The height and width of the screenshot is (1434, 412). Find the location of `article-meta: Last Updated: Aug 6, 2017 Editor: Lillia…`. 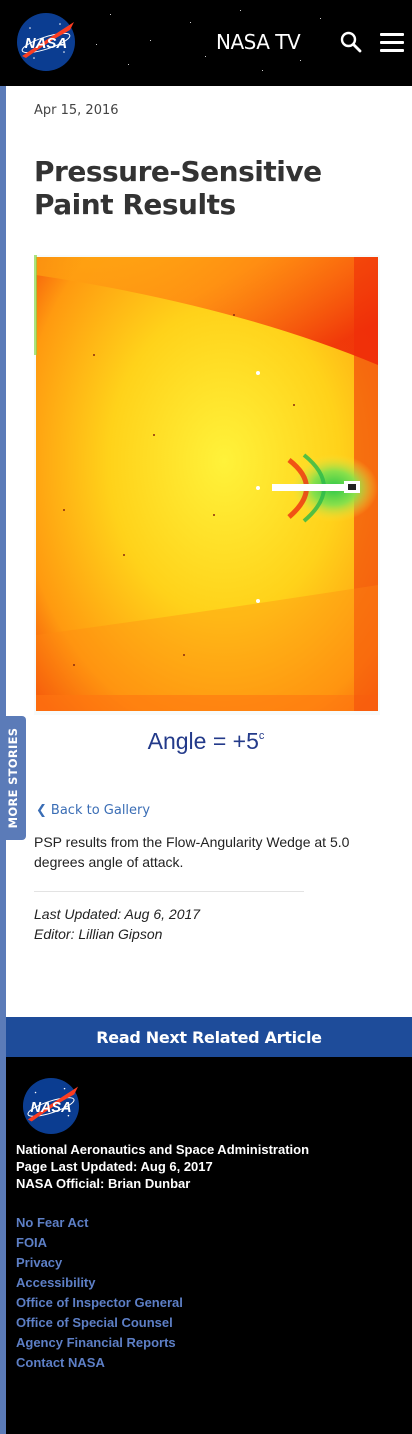

article-meta: Last Updated: Aug 6, 2017 Editor: Lillia… is located at coordinates (117, 924).